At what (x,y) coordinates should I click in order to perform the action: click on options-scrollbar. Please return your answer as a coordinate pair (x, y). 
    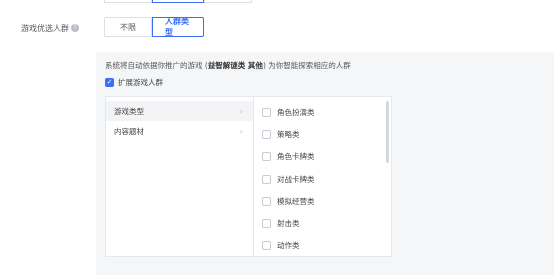
    Looking at the image, I should click on (387, 132).